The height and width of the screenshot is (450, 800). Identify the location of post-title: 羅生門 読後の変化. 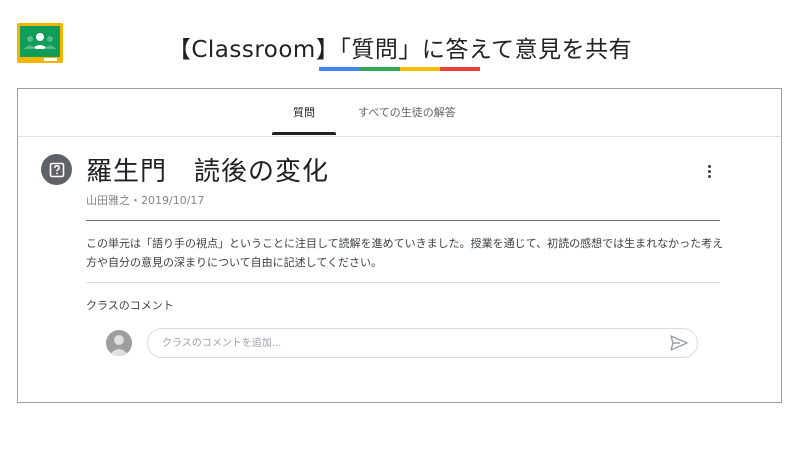
(208, 172).